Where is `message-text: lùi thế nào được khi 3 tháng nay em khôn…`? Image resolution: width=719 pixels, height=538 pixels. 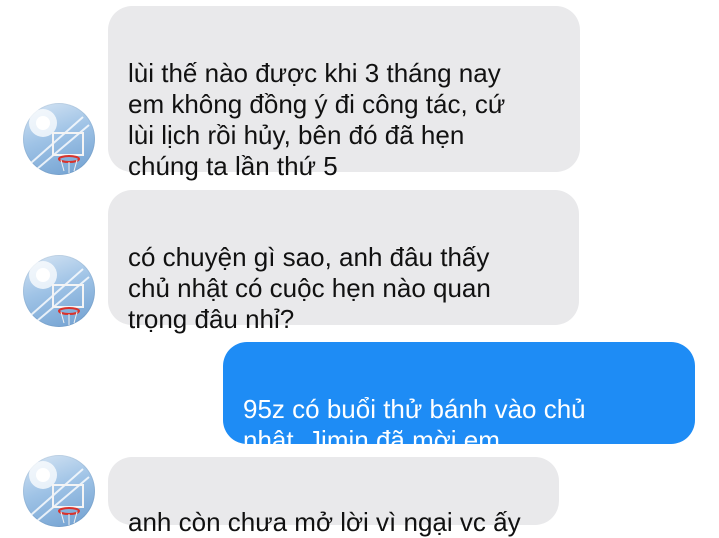 message-text: lùi thế nào được khi 3 tháng nay em khôn… is located at coordinates (317, 119).